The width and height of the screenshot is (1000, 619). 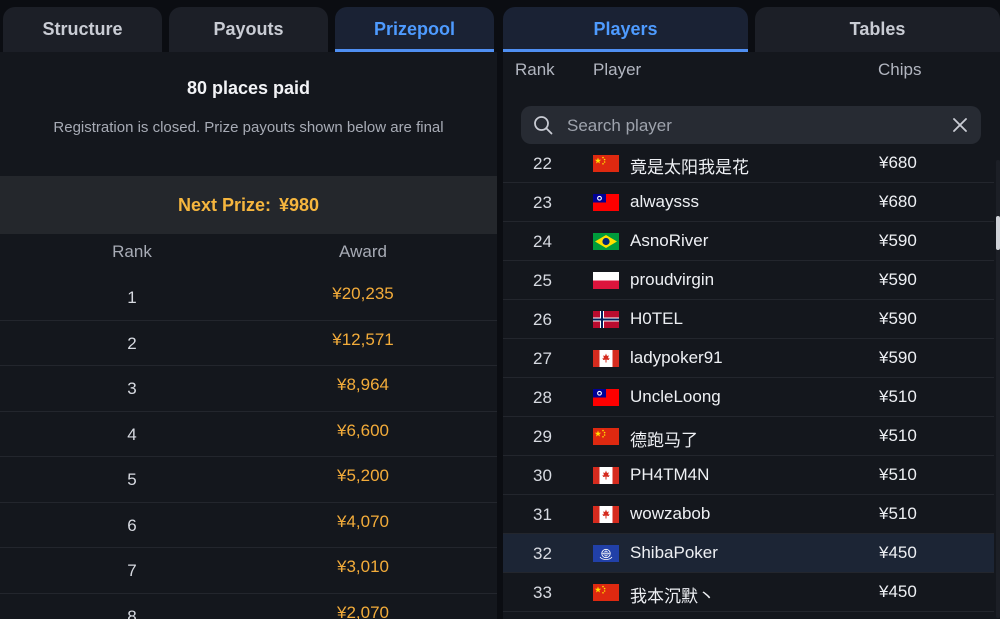 I want to click on search-input, so click(x=757, y=126).